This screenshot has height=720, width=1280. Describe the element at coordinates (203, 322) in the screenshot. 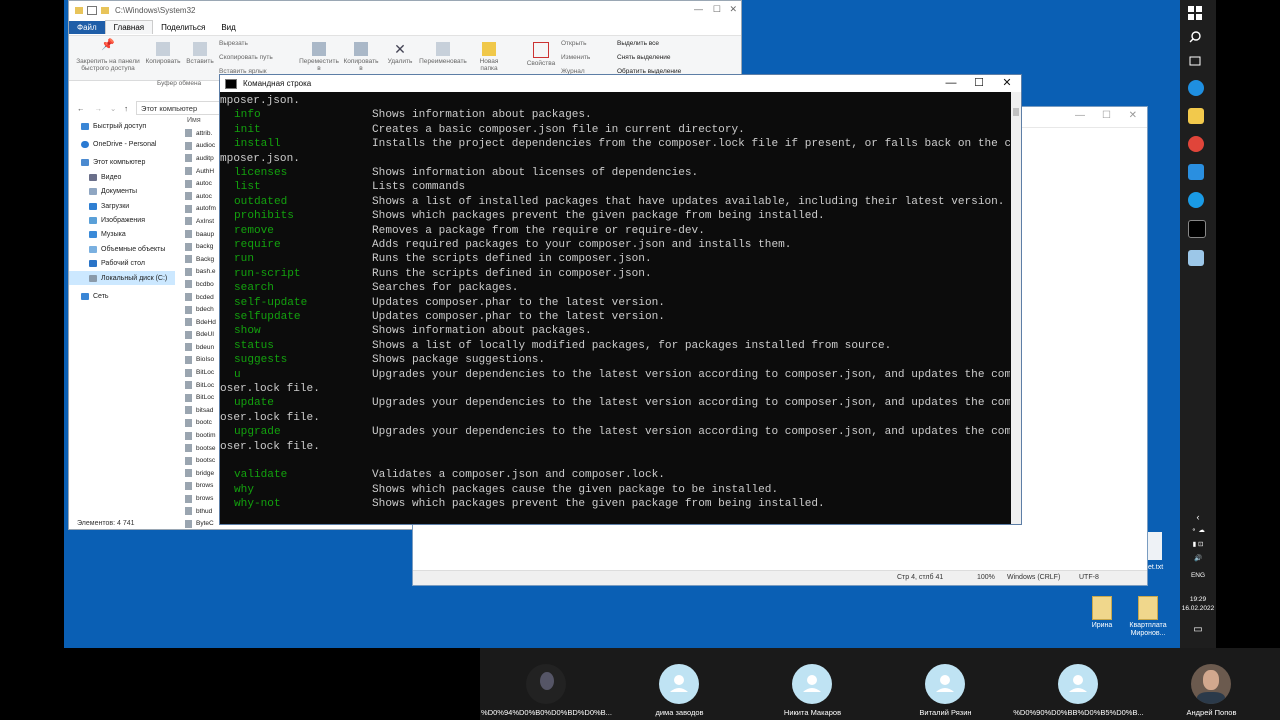

I see `file-list-item: BdeHd` at that location.